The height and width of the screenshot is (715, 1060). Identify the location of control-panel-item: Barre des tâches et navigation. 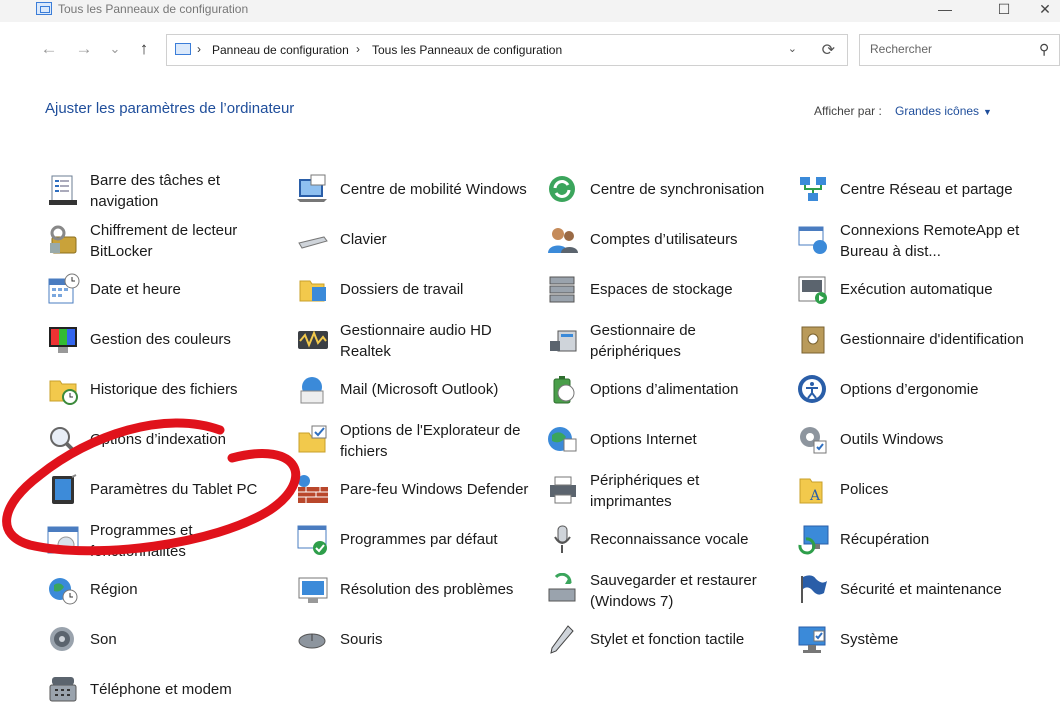
(160, 190).